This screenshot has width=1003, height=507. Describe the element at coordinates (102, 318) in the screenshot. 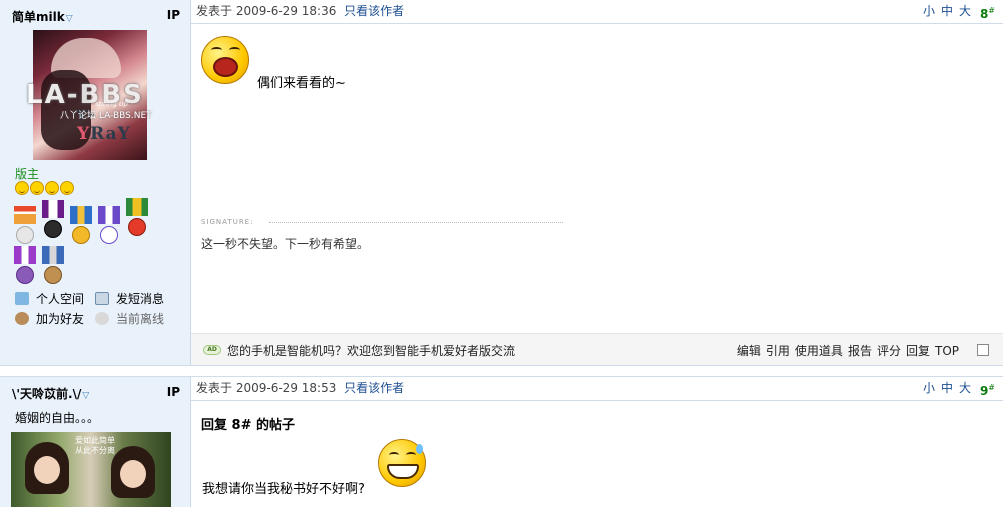

I see `offline-user-icon` at that location.